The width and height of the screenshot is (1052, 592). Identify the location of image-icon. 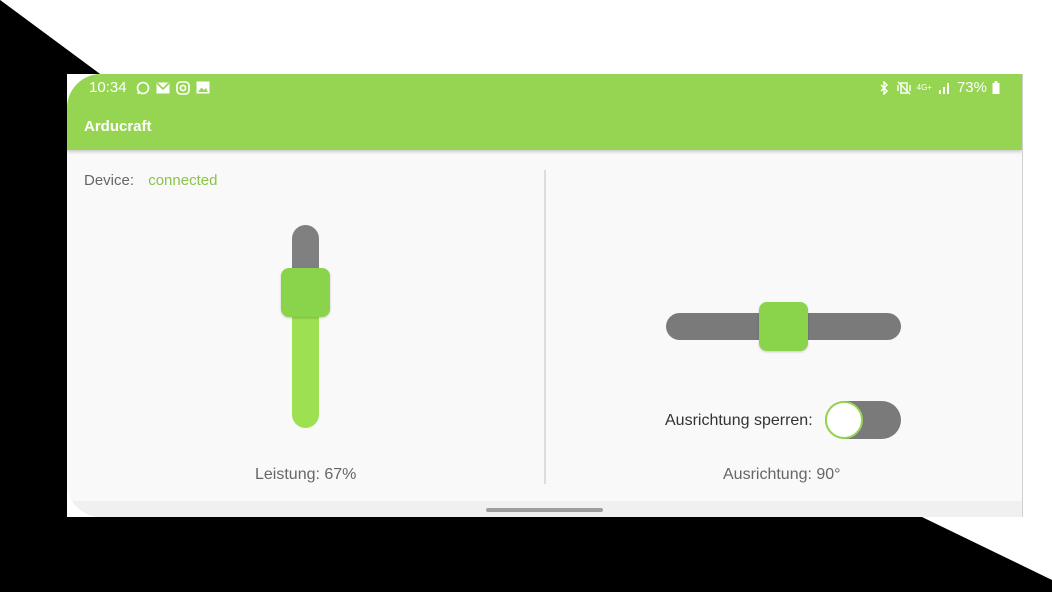
(202, 87).